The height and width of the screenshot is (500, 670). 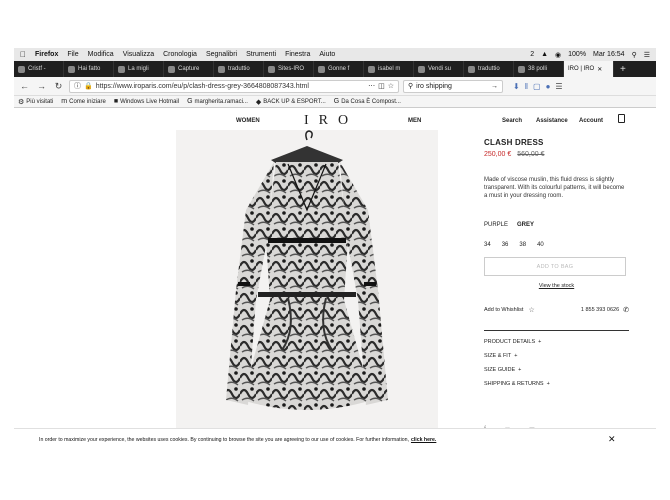 I want to click on tab: Gonne f, so click(x=339, y=69).